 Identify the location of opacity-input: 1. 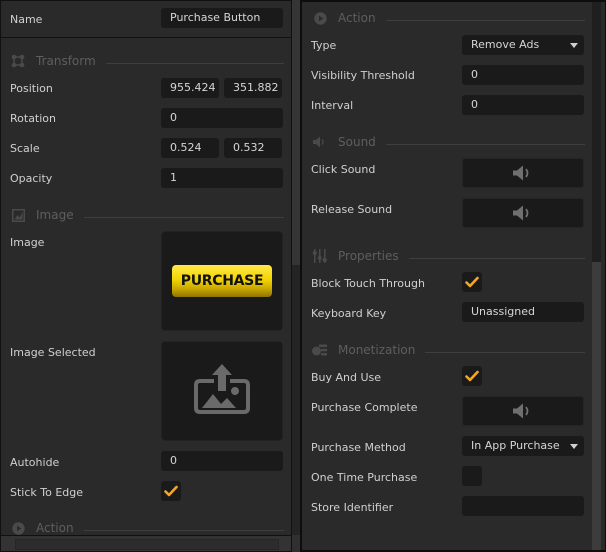
(222, 178).